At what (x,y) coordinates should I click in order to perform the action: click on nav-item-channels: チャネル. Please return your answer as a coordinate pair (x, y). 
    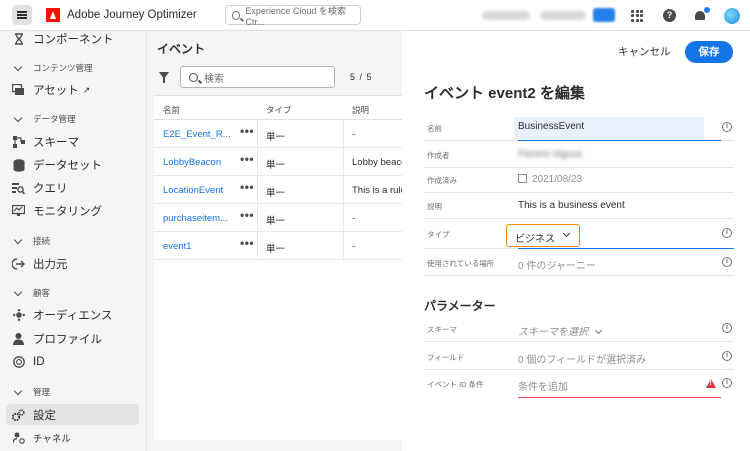
    Looking at the image, I should click on (41, 438).